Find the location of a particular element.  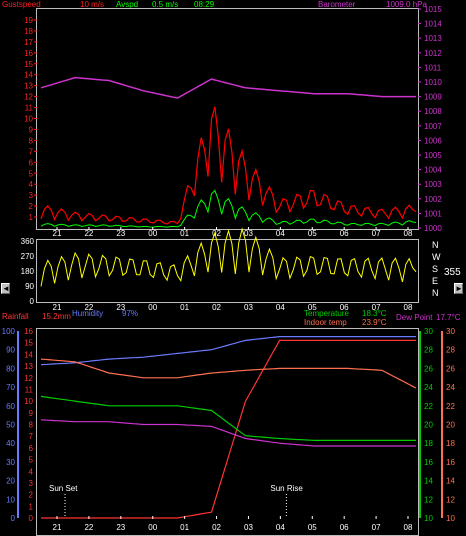

hour-tick-label: 01 is located at coordinates (184, 233).